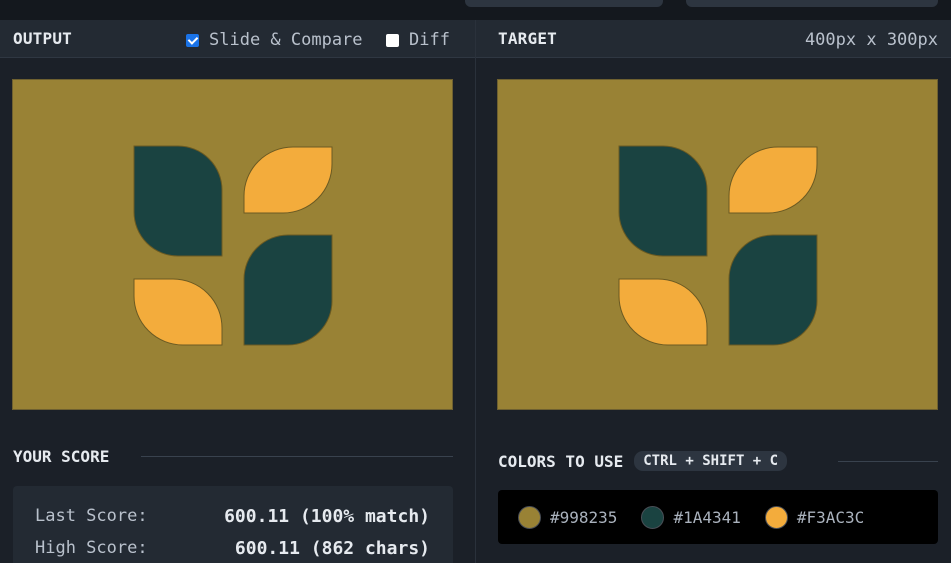 This screenshot has width=951, height=563. I want to click on last-score-value: 600.11 (100% match), so click(327, 516).